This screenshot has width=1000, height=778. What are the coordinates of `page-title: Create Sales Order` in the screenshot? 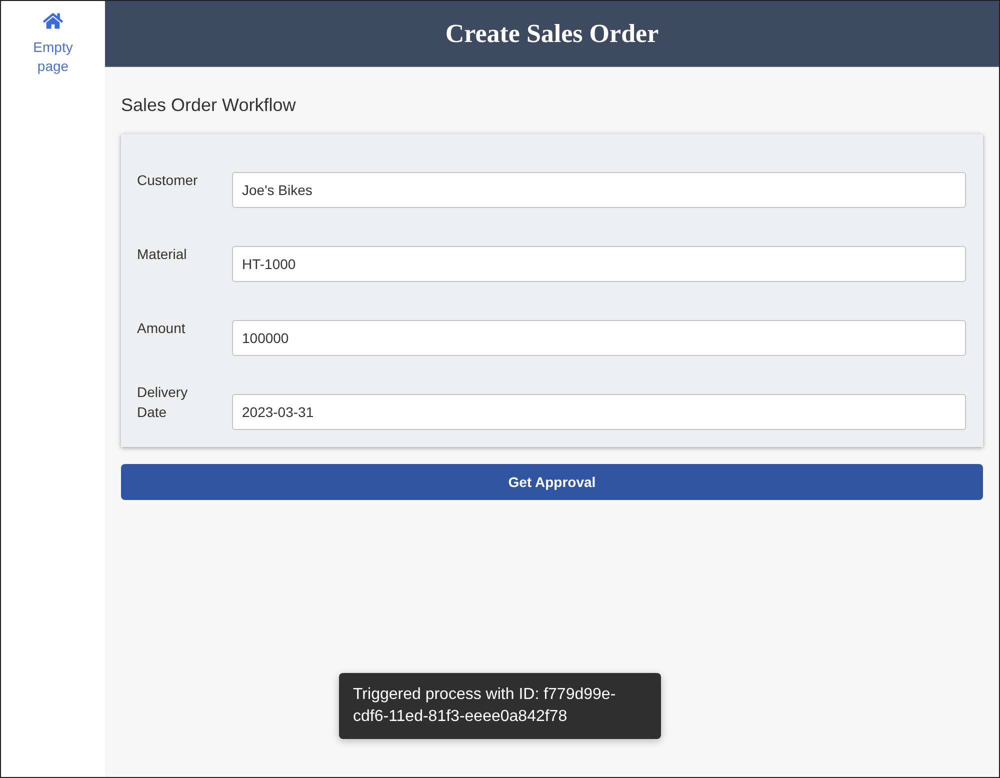 It's located at (552, 34).